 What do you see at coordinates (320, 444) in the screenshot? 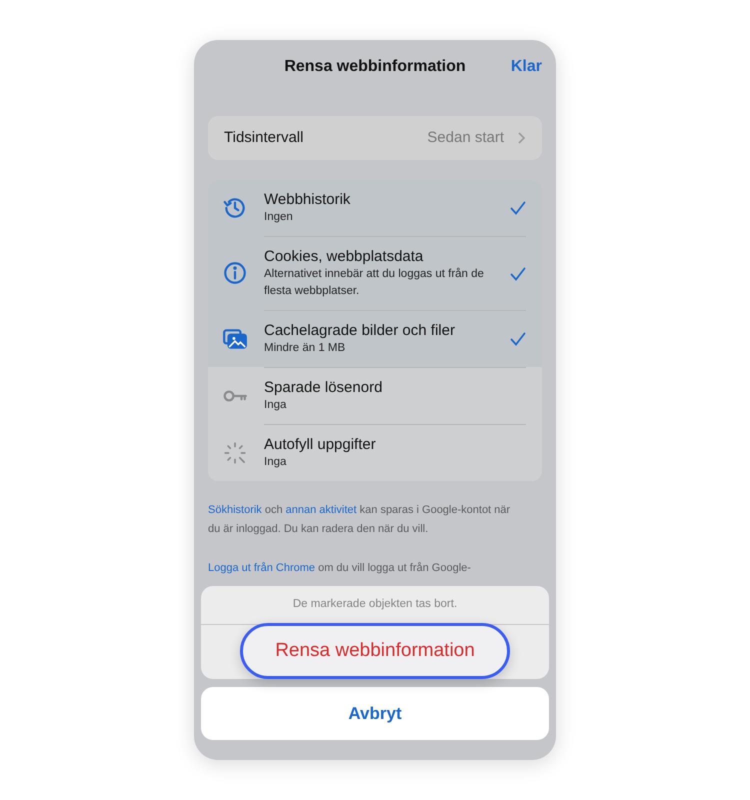
I see `row-title: Autofyll uppgifter` at bounding box center [320, 444].